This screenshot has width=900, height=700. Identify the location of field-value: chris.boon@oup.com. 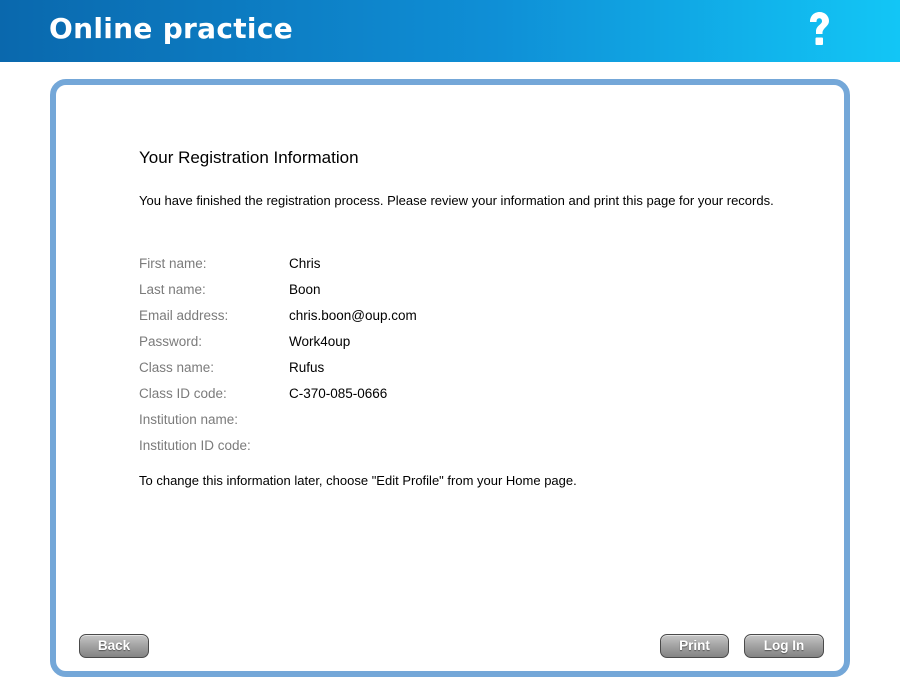
(353, 315).